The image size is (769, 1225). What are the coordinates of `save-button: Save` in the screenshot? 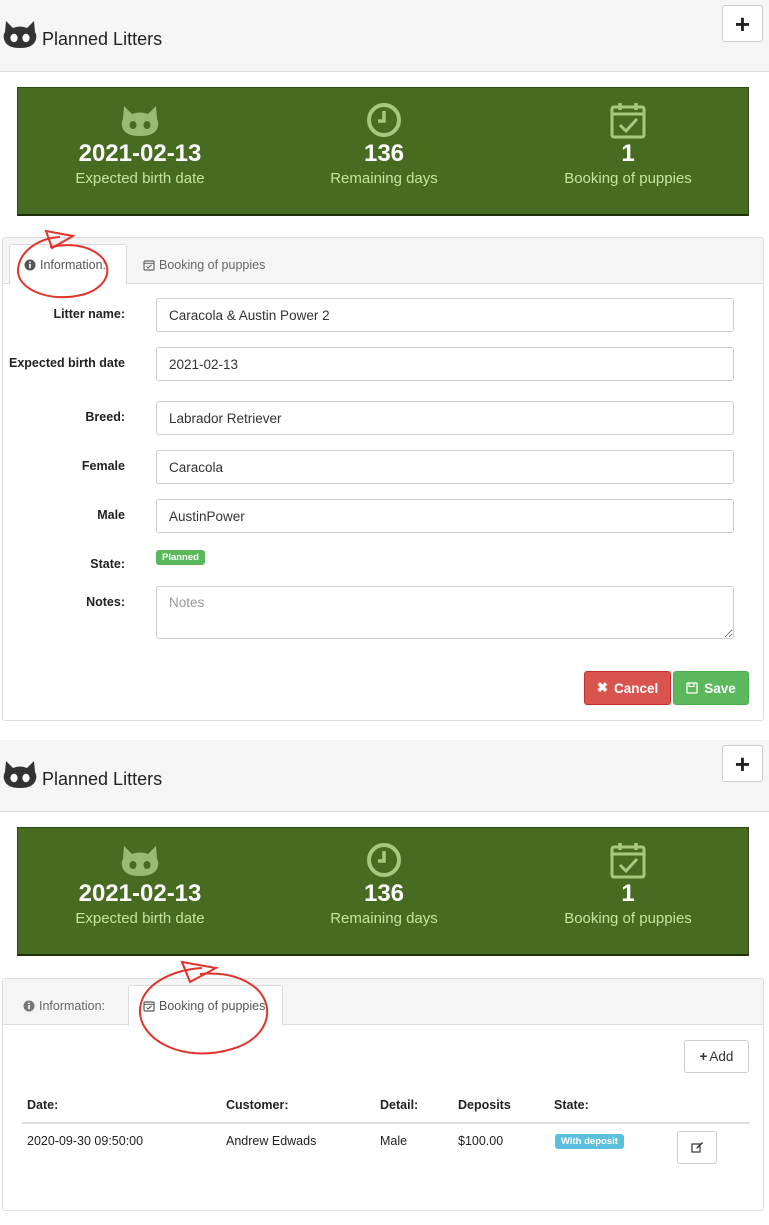 It's located at (711, 688).